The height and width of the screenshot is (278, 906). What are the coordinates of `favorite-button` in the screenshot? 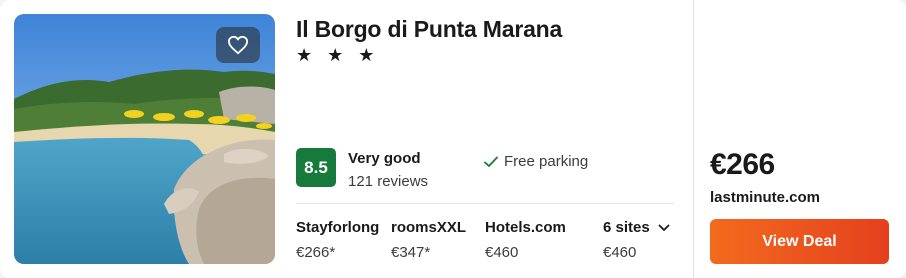 It's located at (238, 45).